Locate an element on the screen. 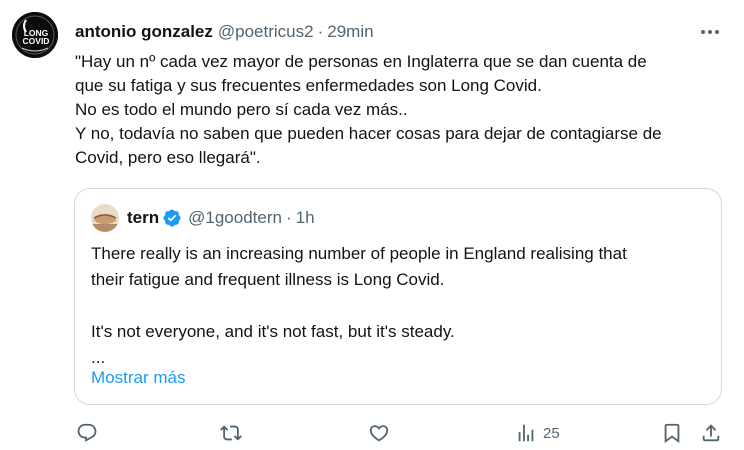 This screenshot has width=744, height=450. verified-badge-icon is located at coordinates (172, 218).